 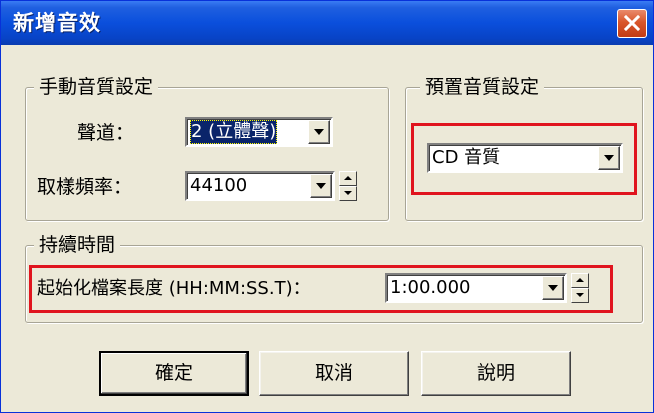 What do you see at coordinates (77, 245) in the screenshot?
I see `duration-legend: 持續時間` at bounding box center [77, 245].